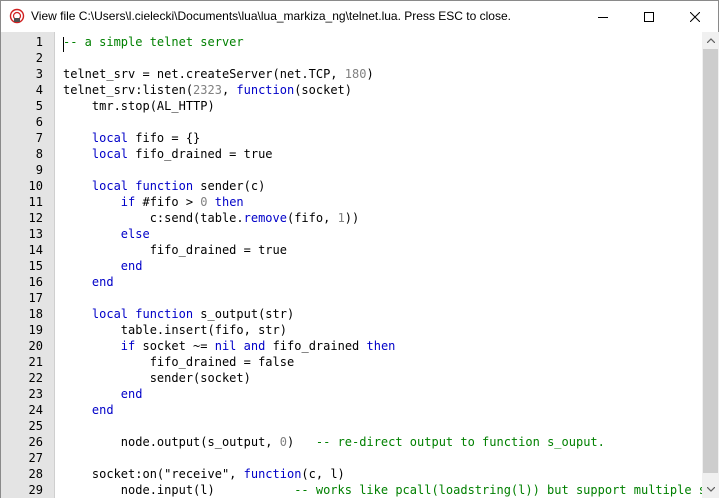  What do you see at coordinates (710, 261) in the screenshot?
I see `scroll-thumb` at bounding box center [710, 261].